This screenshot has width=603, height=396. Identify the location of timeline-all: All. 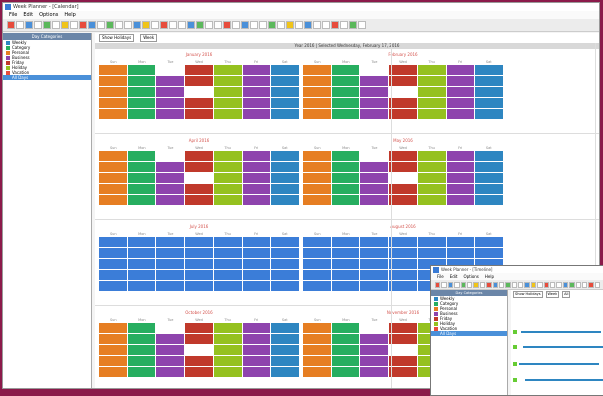
(566, 294).